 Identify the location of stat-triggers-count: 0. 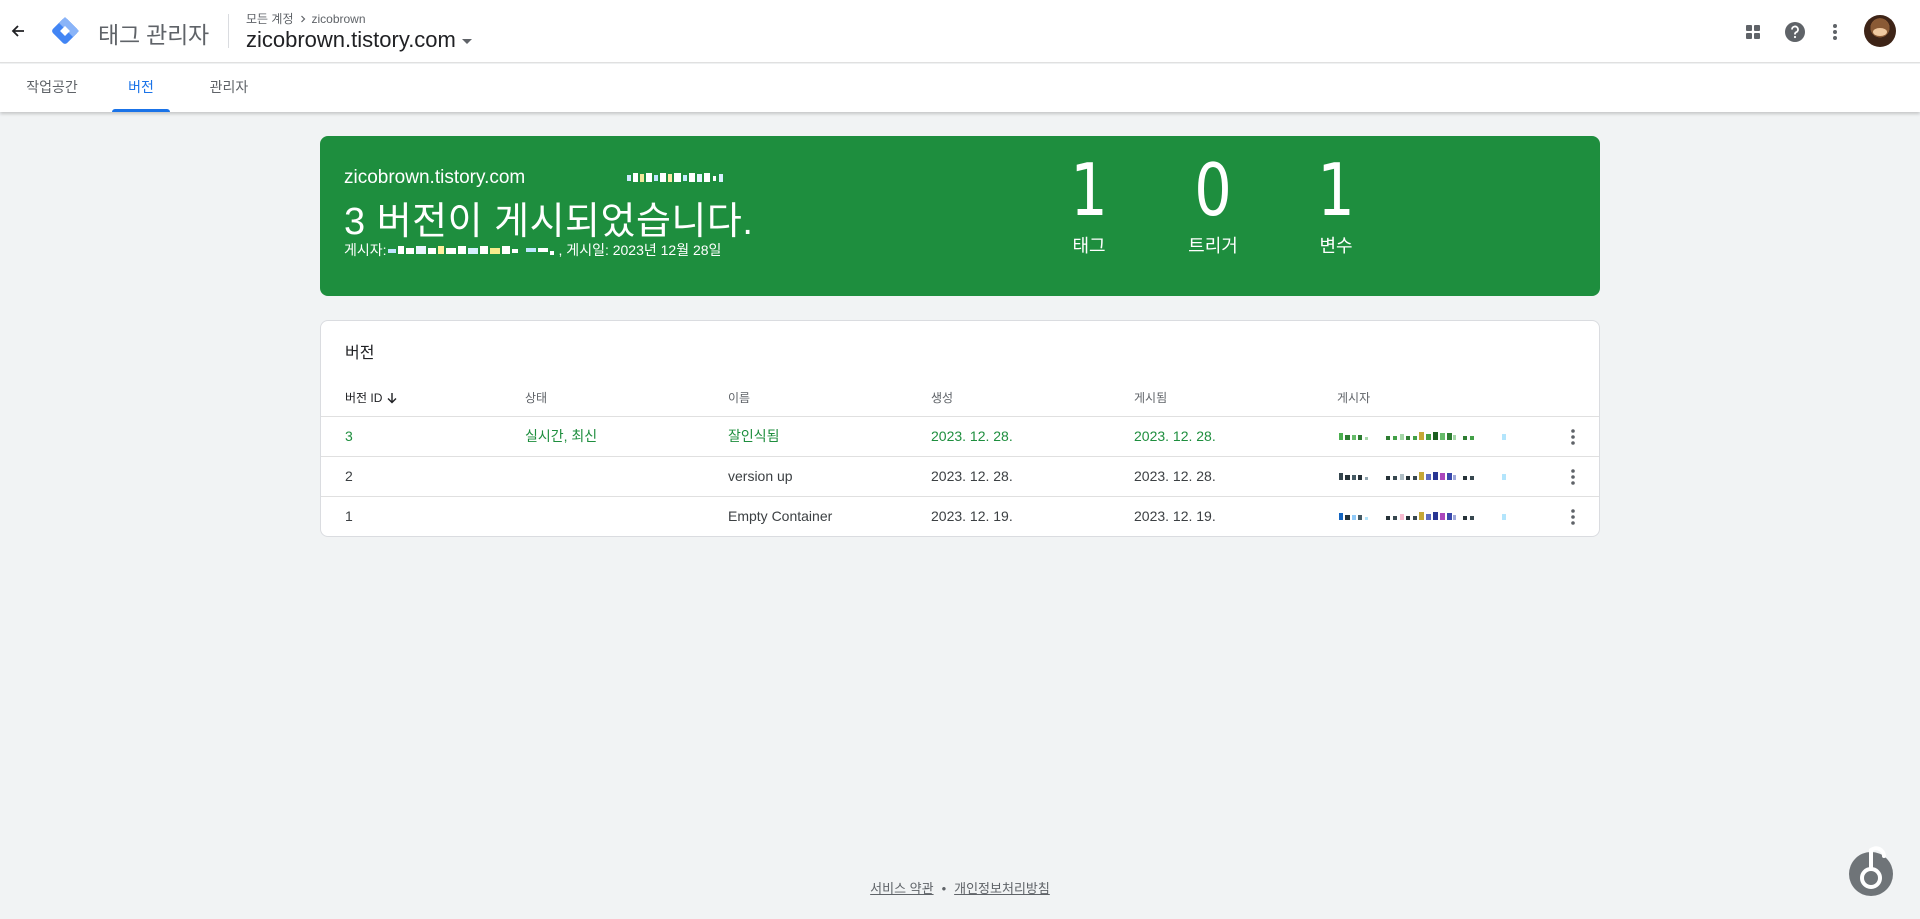
(1213, 190).